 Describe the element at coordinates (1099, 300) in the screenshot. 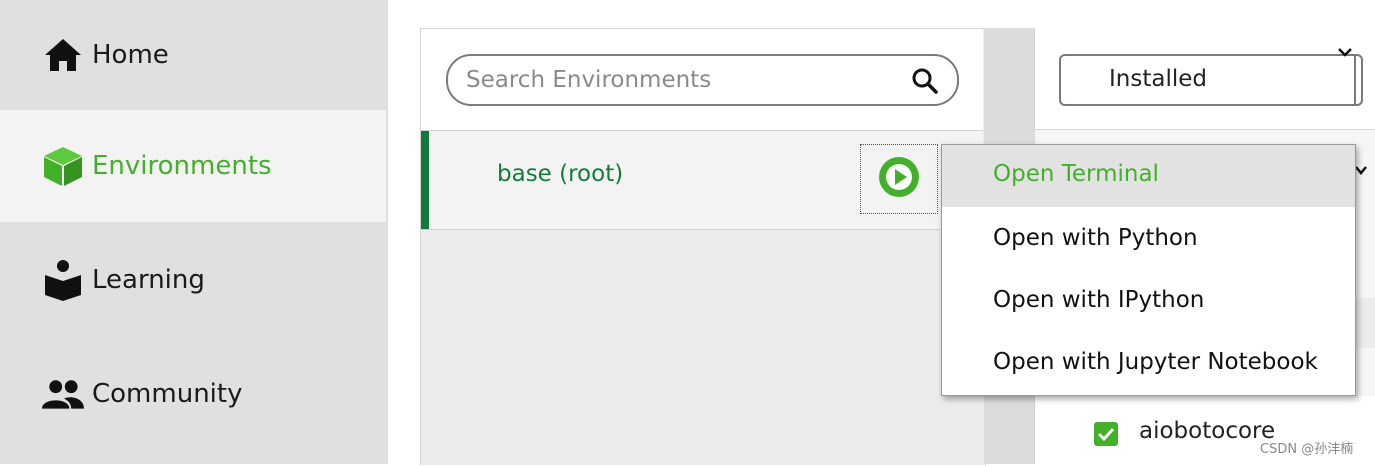

I see `menu-item-label: Open with IPython` at that location.